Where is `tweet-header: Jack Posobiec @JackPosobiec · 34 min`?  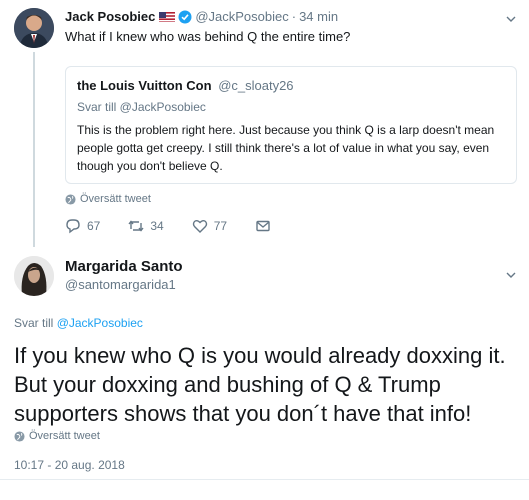 tweet-header: Jack Posobiec @JackPosobiec · 34 min is located at coordinates (201, 16).